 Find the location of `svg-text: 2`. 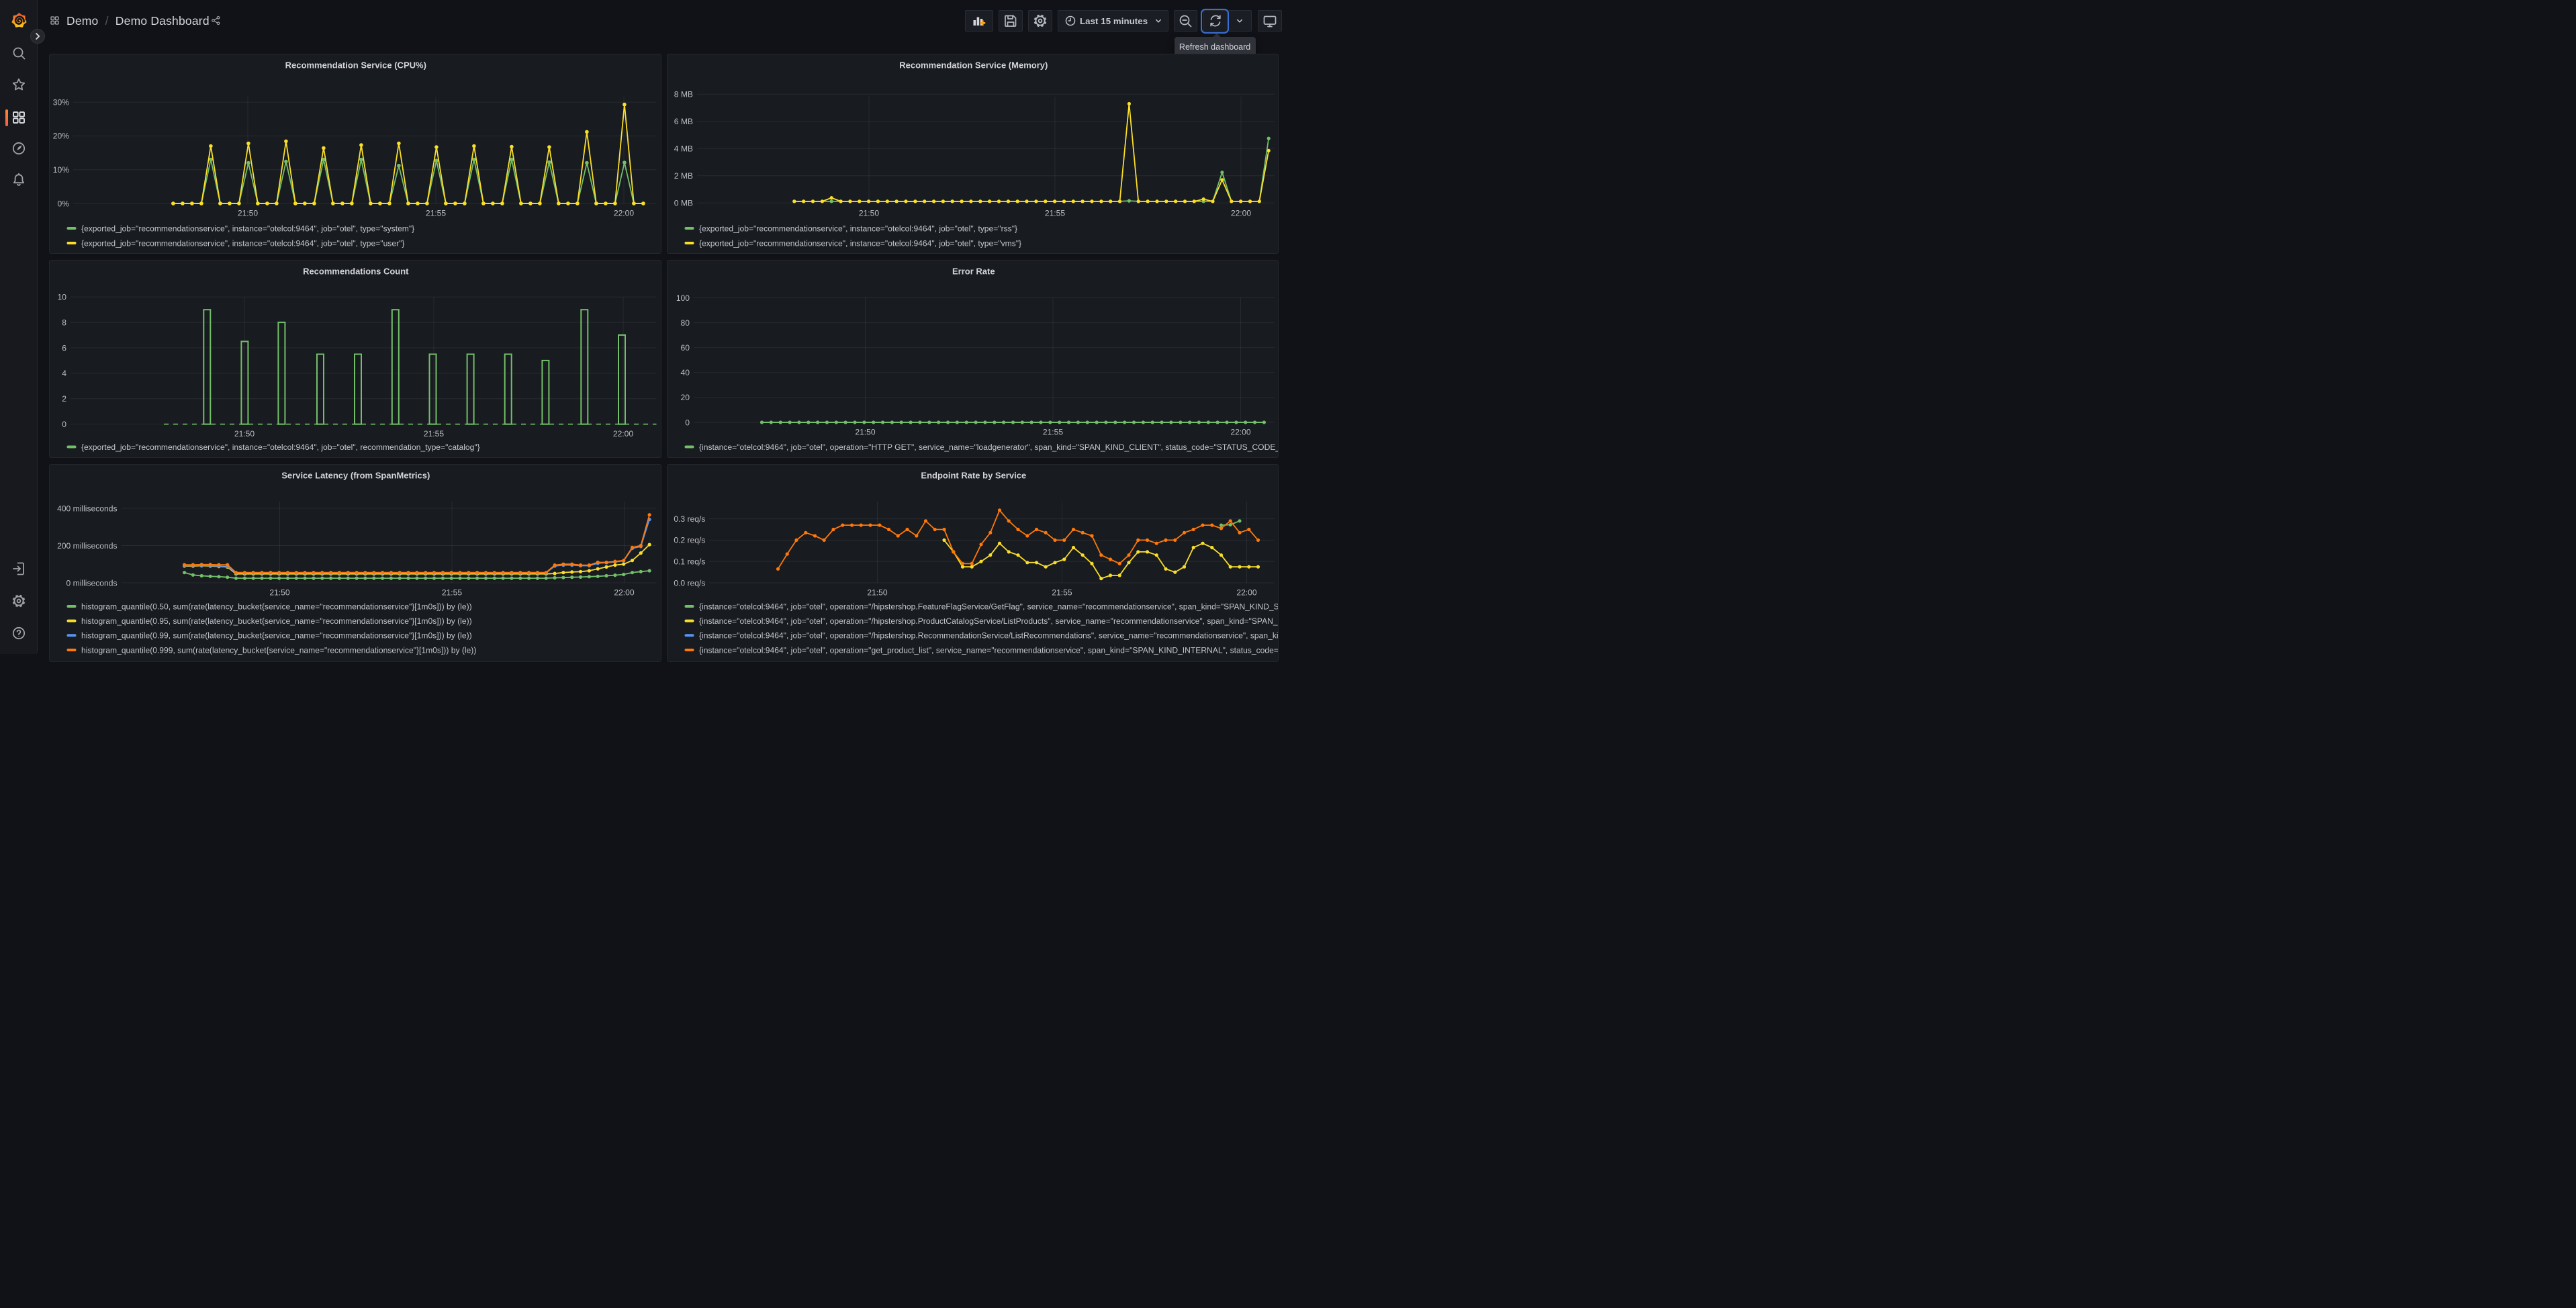

svg-text: 2 is located at coordinates (64, 399).